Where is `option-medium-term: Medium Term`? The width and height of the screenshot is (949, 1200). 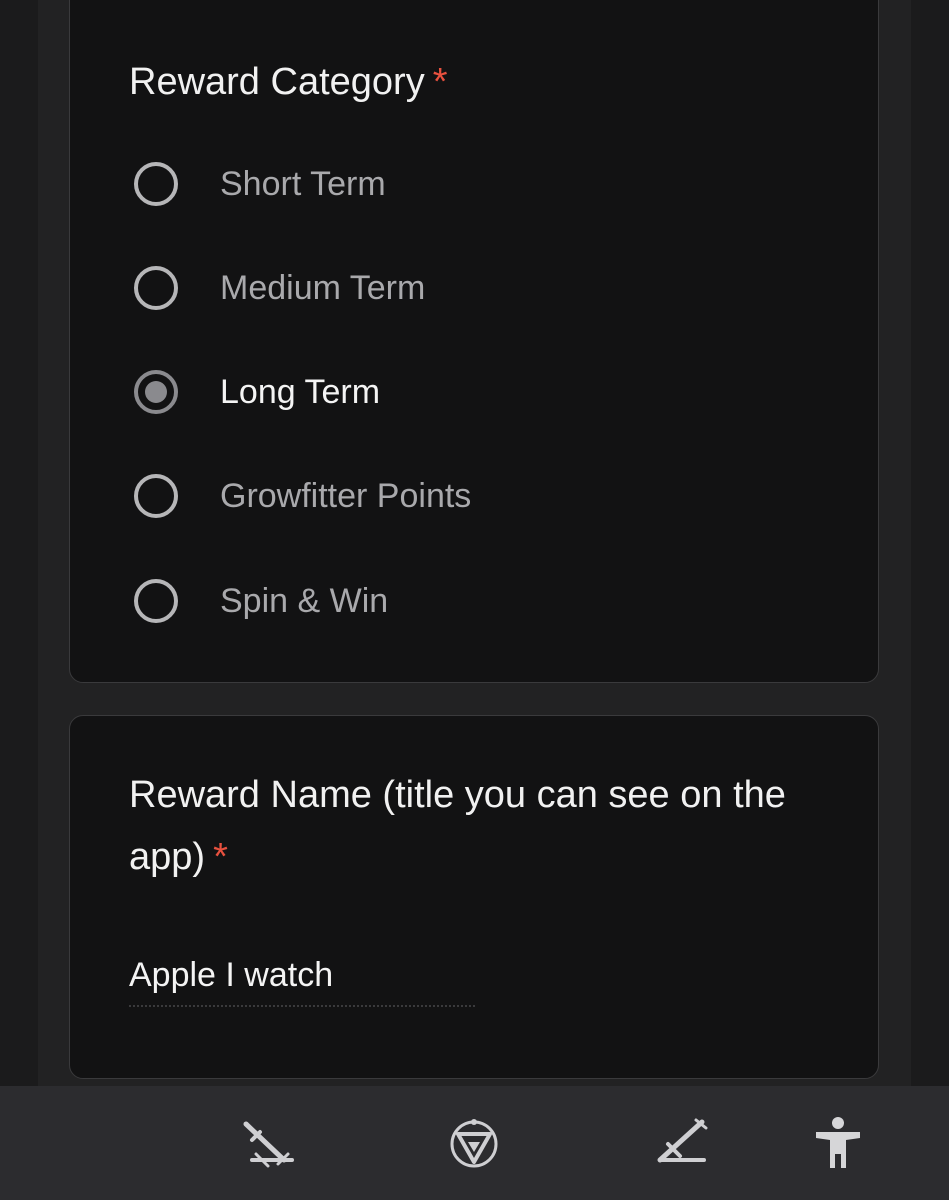
option-medium-term: Medium Term is located at coordinates (279, 288).